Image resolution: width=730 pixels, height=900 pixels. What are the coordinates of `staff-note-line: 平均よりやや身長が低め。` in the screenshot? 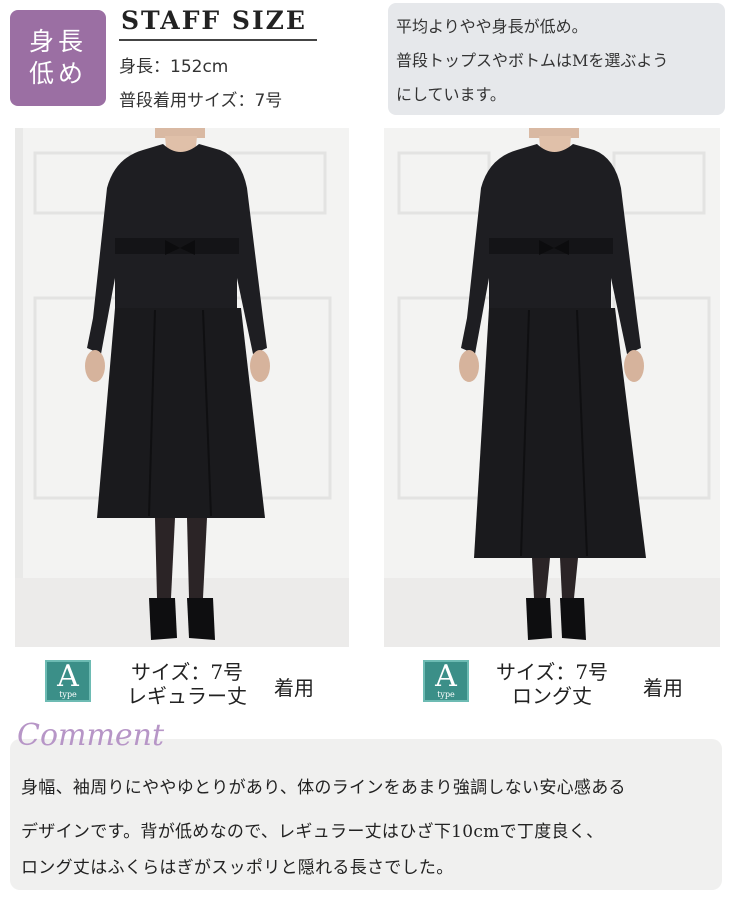 It's located at (492, 26).